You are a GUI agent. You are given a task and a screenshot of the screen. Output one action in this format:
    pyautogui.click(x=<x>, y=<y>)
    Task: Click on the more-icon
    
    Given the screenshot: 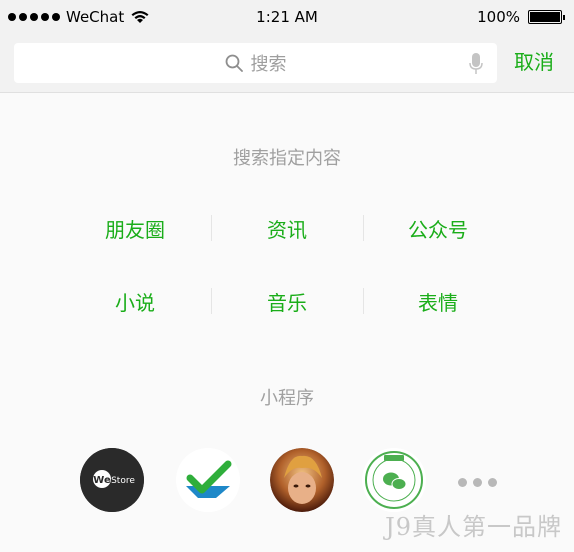 What is the action you would take?
    pyautogui.click(x=477, y=482)
    